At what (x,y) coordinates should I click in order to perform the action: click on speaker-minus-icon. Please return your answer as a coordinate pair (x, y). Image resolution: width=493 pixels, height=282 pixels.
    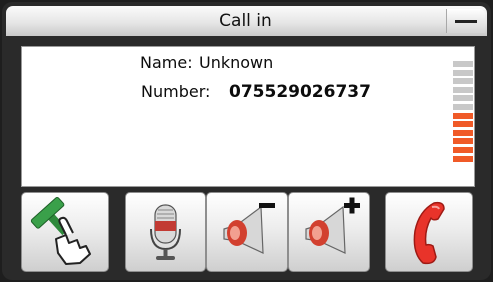
    Looking at the image, I should click on (249, 228).